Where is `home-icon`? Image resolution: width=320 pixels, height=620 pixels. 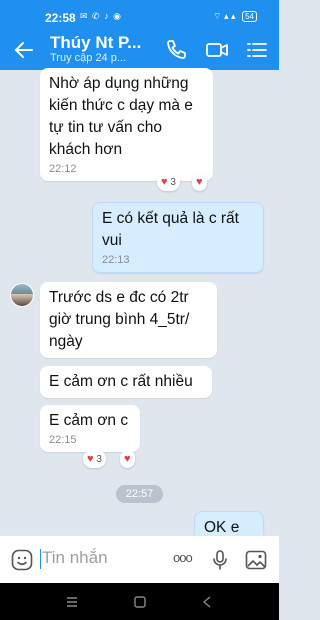 home-icon is located at coordinates (140, 602).